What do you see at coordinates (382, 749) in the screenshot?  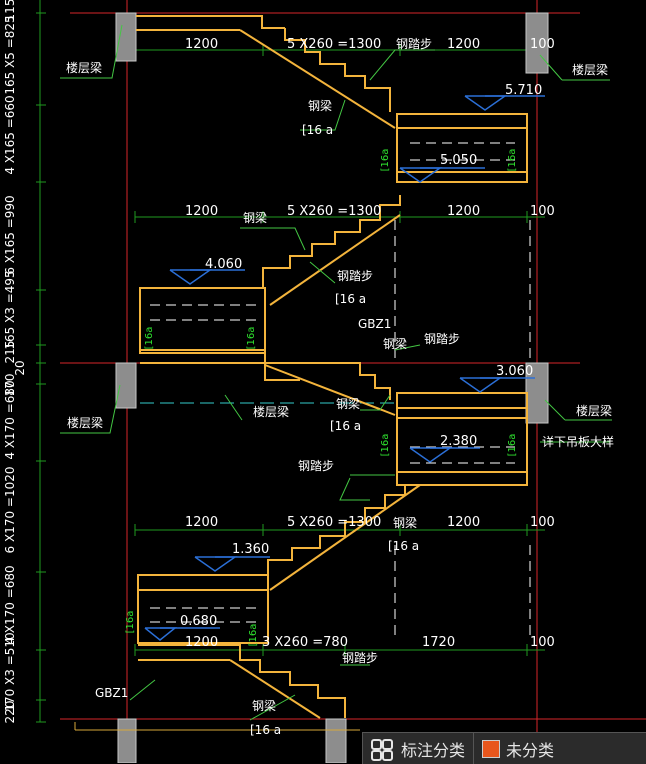 I see `grid-icon` at bounding box center [382, 749].